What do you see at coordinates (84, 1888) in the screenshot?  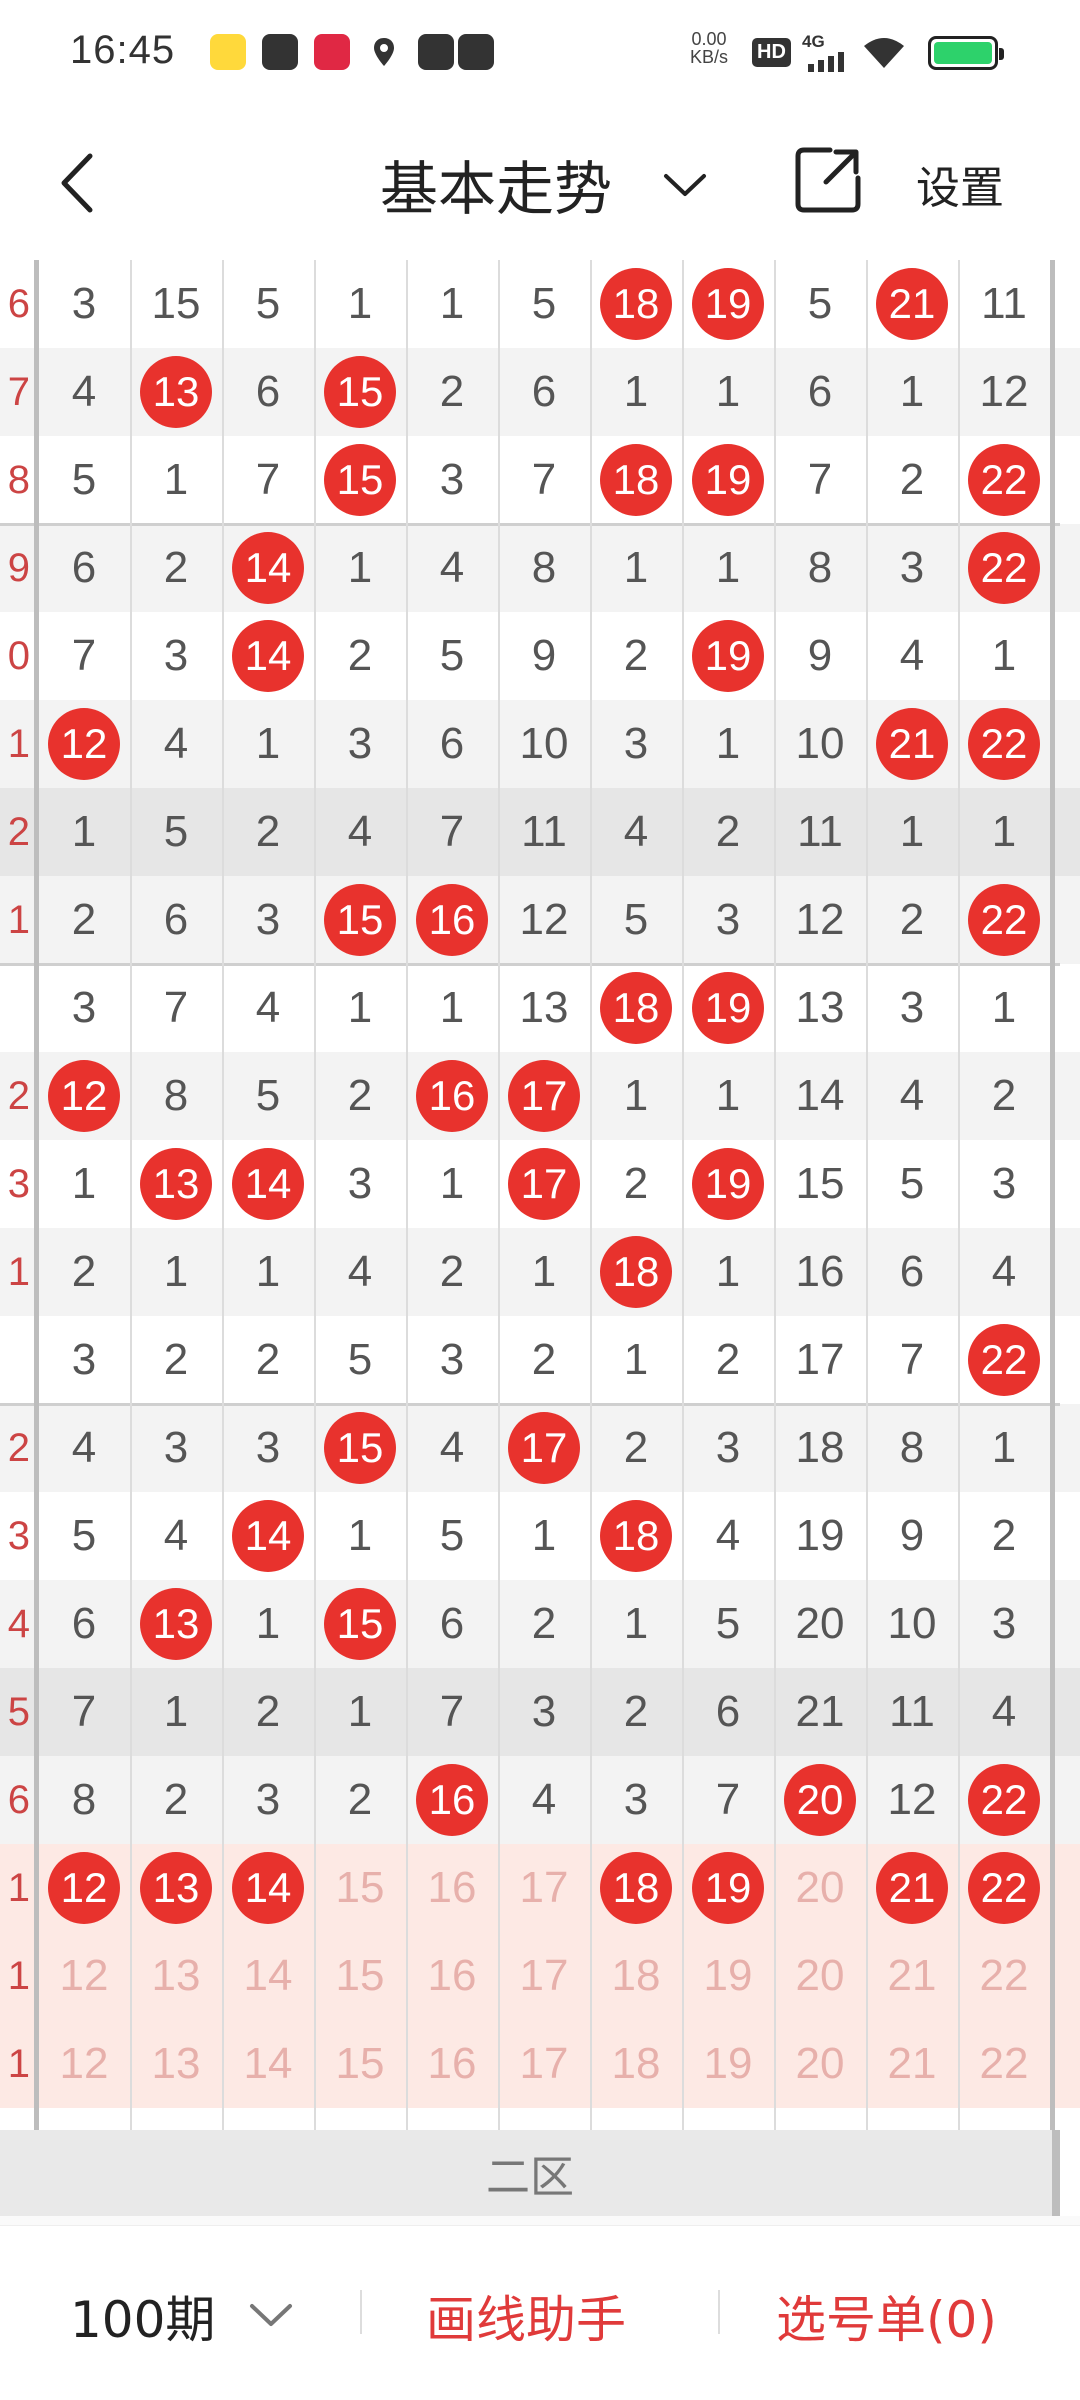 I see `hit-ball-12: 12` at bounding box center [84, 1888].